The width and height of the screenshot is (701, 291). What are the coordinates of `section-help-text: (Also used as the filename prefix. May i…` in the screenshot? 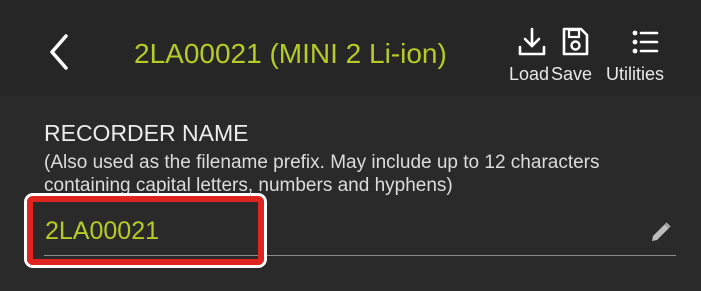 It's located at (322, 174).